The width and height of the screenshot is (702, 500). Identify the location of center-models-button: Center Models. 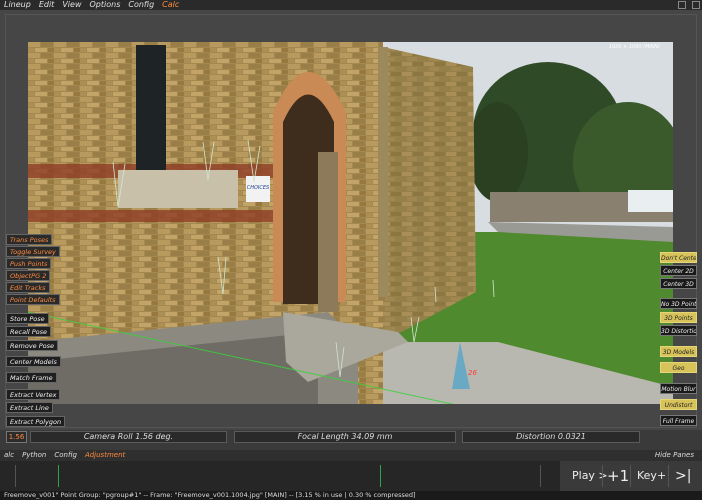
(33, 361).